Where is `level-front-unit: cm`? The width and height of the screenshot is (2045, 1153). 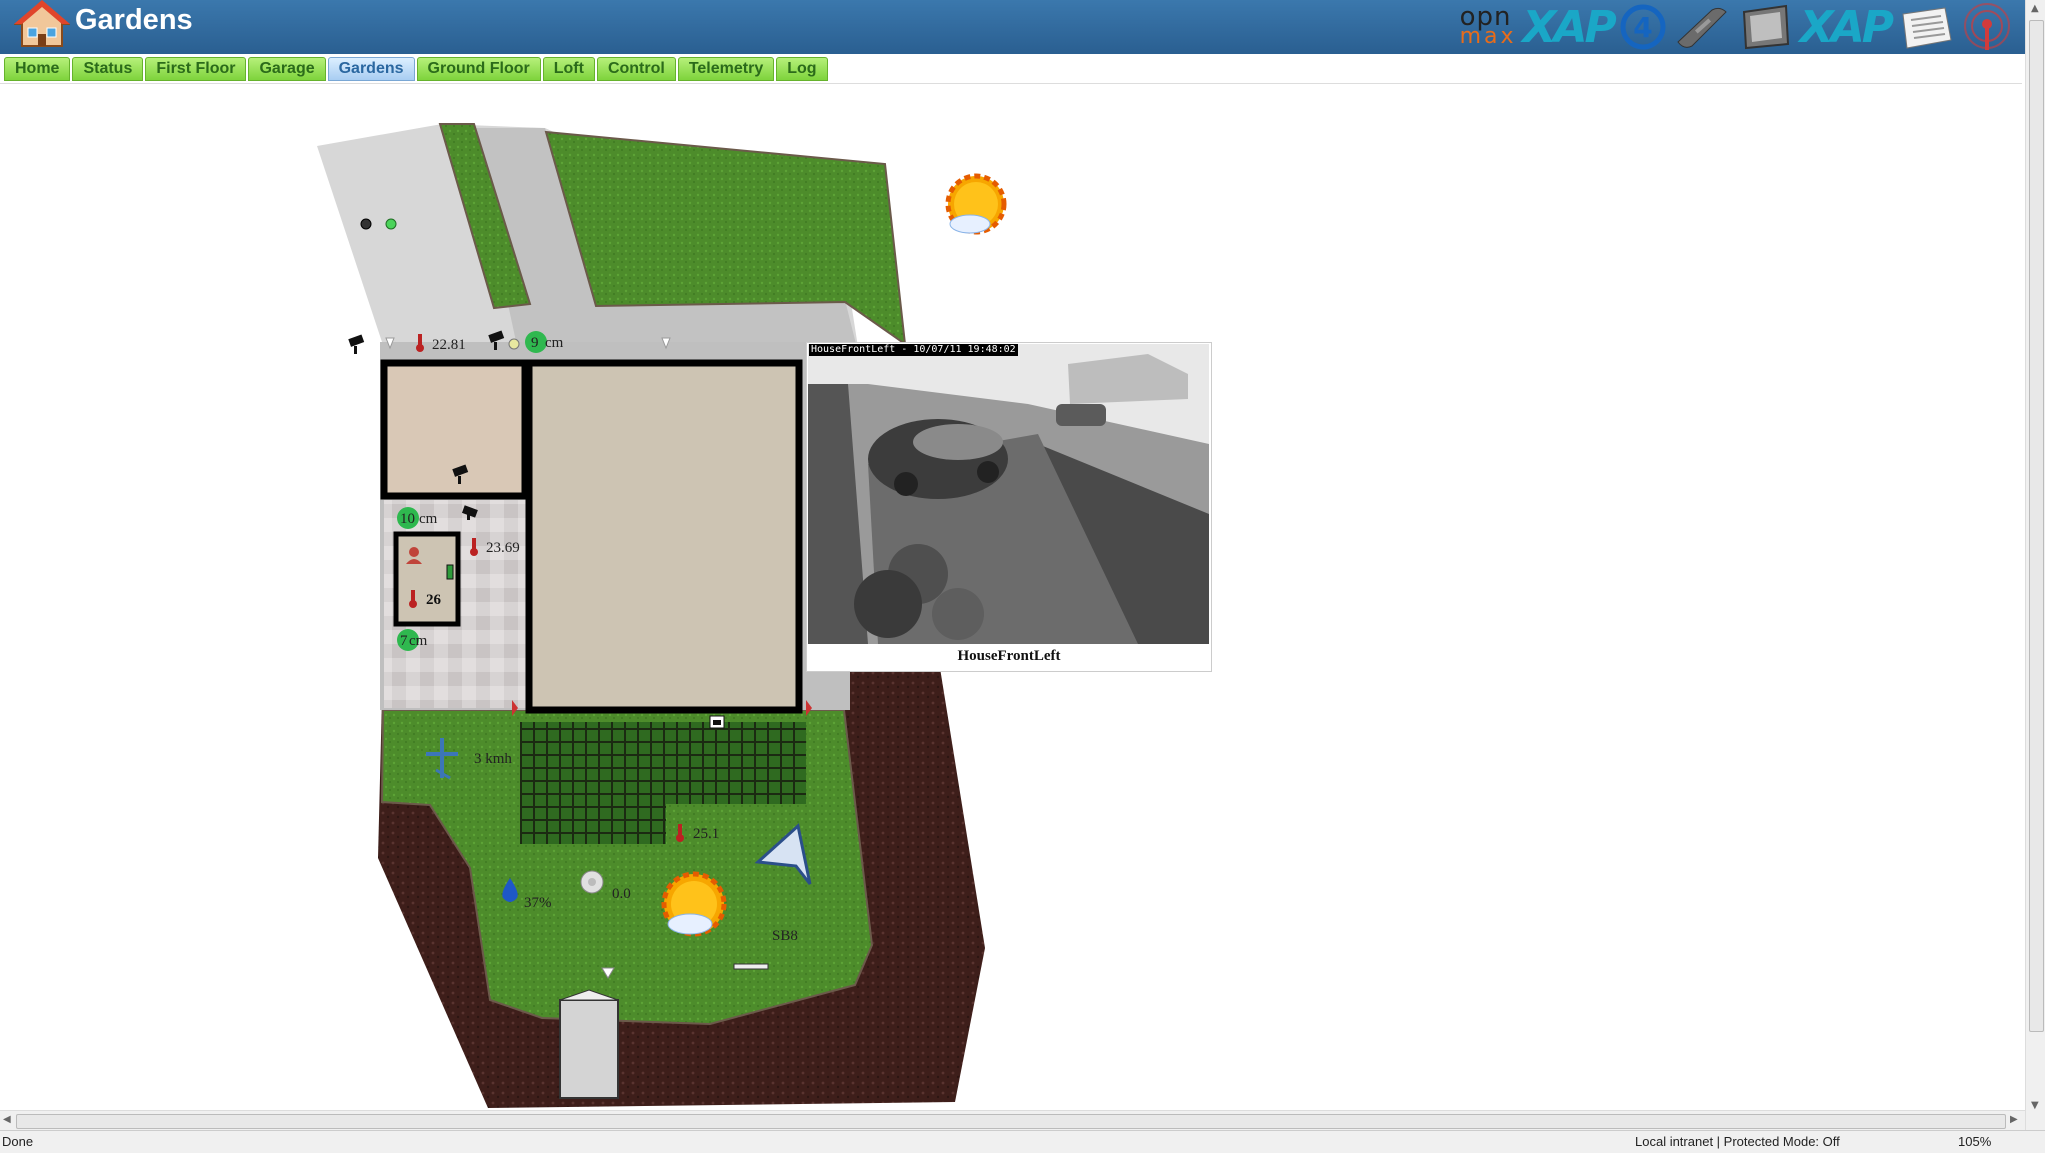
level-front-unit: cm is located at coordinates (554, 343).